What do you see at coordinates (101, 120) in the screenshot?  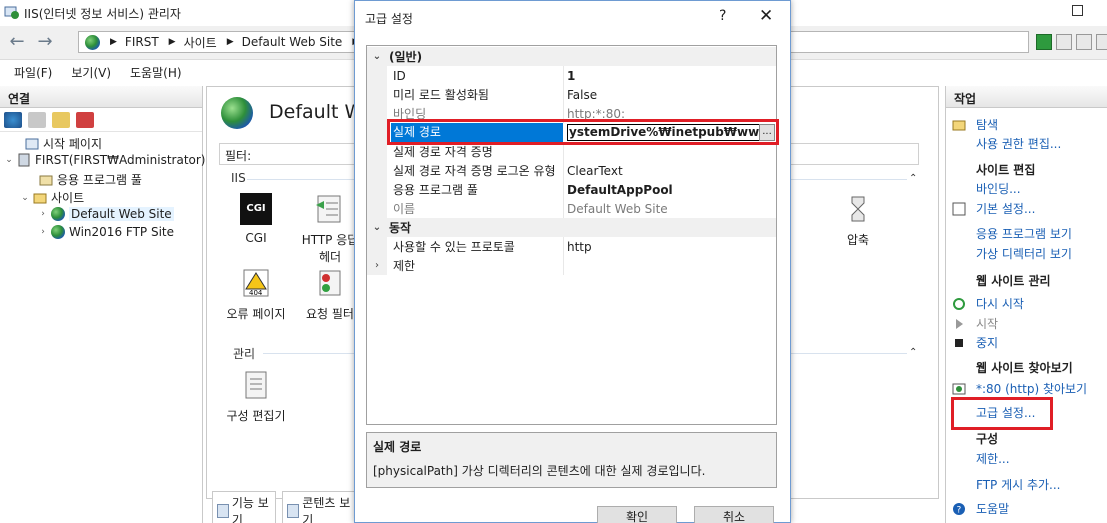 I see `connections-toolbar` at bounding box center [101, 120].